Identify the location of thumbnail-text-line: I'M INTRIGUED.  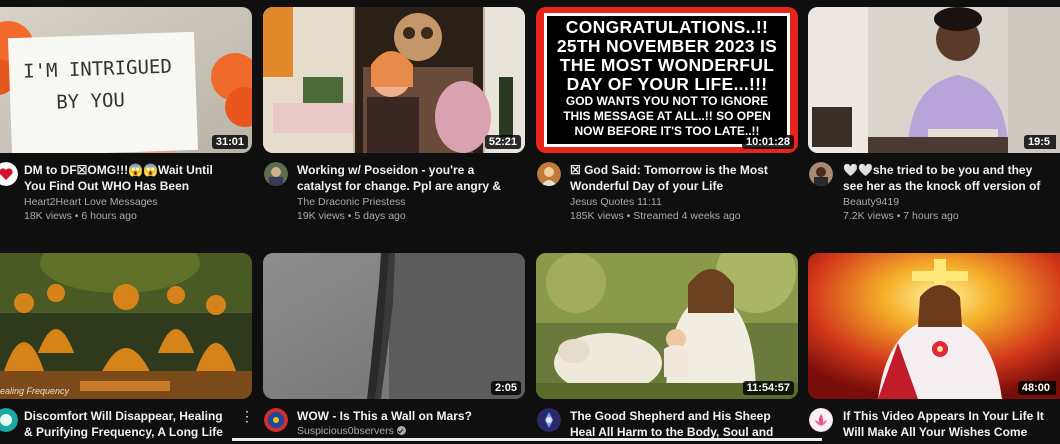
(97, 69).